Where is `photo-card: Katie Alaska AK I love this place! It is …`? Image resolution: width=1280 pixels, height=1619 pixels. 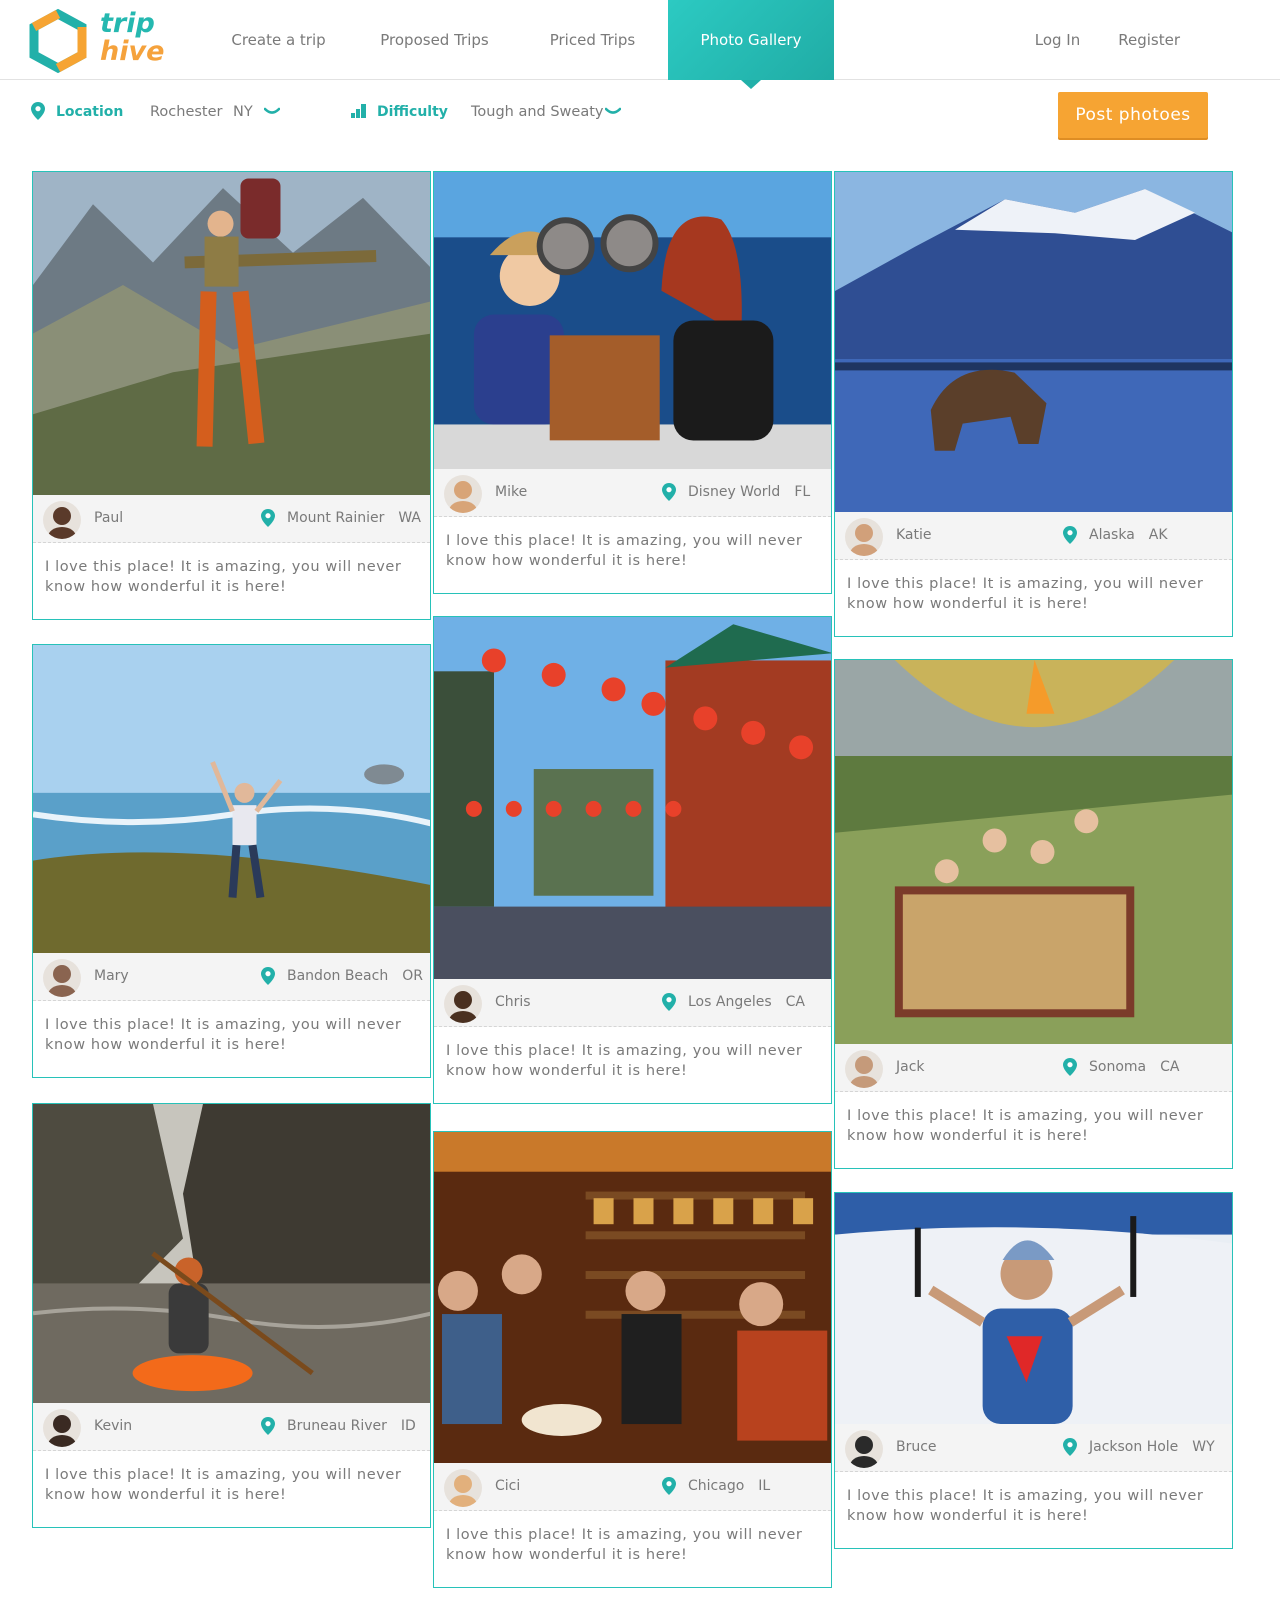 photo-card: Katie Alaska AK I love this place! It is … is located at coordinates (1035, 408).